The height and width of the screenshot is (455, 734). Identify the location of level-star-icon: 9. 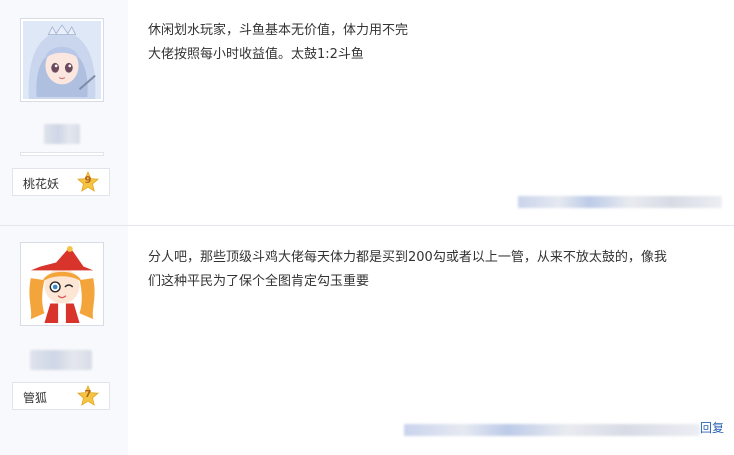
(88, 182).